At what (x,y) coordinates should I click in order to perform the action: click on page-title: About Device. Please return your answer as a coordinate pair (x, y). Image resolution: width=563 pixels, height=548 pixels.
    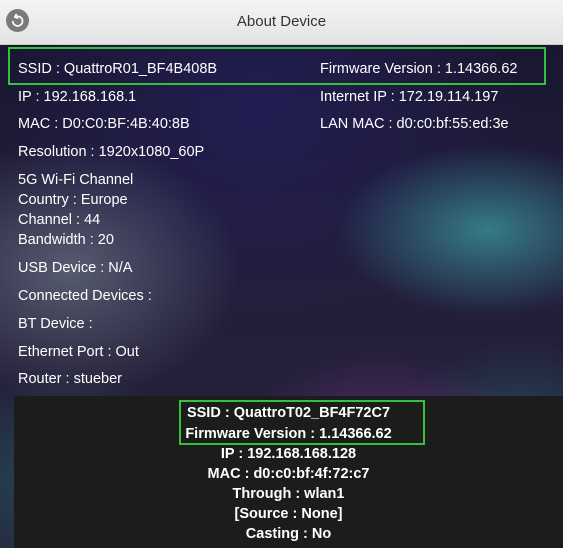
    Looking at the image, I should click on (281, 21).